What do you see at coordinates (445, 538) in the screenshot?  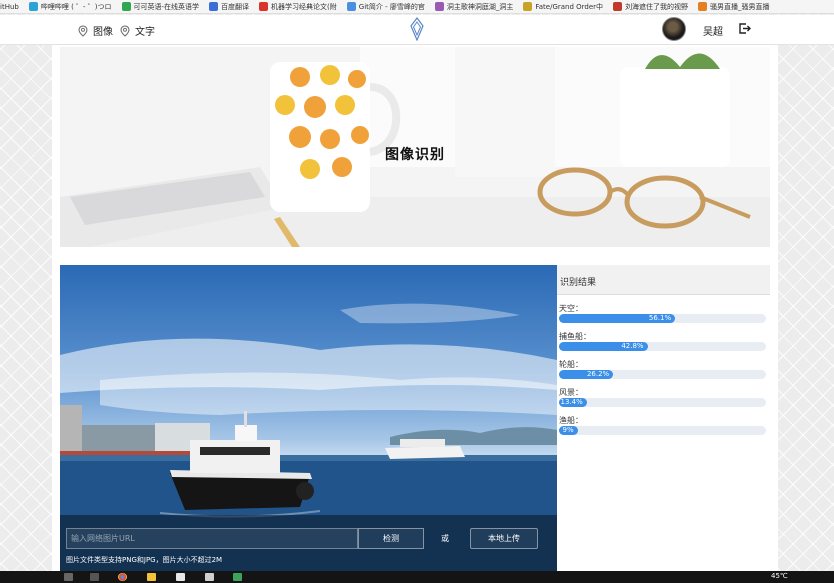 I see `or-text: 或` at bounding box center [445, 538].